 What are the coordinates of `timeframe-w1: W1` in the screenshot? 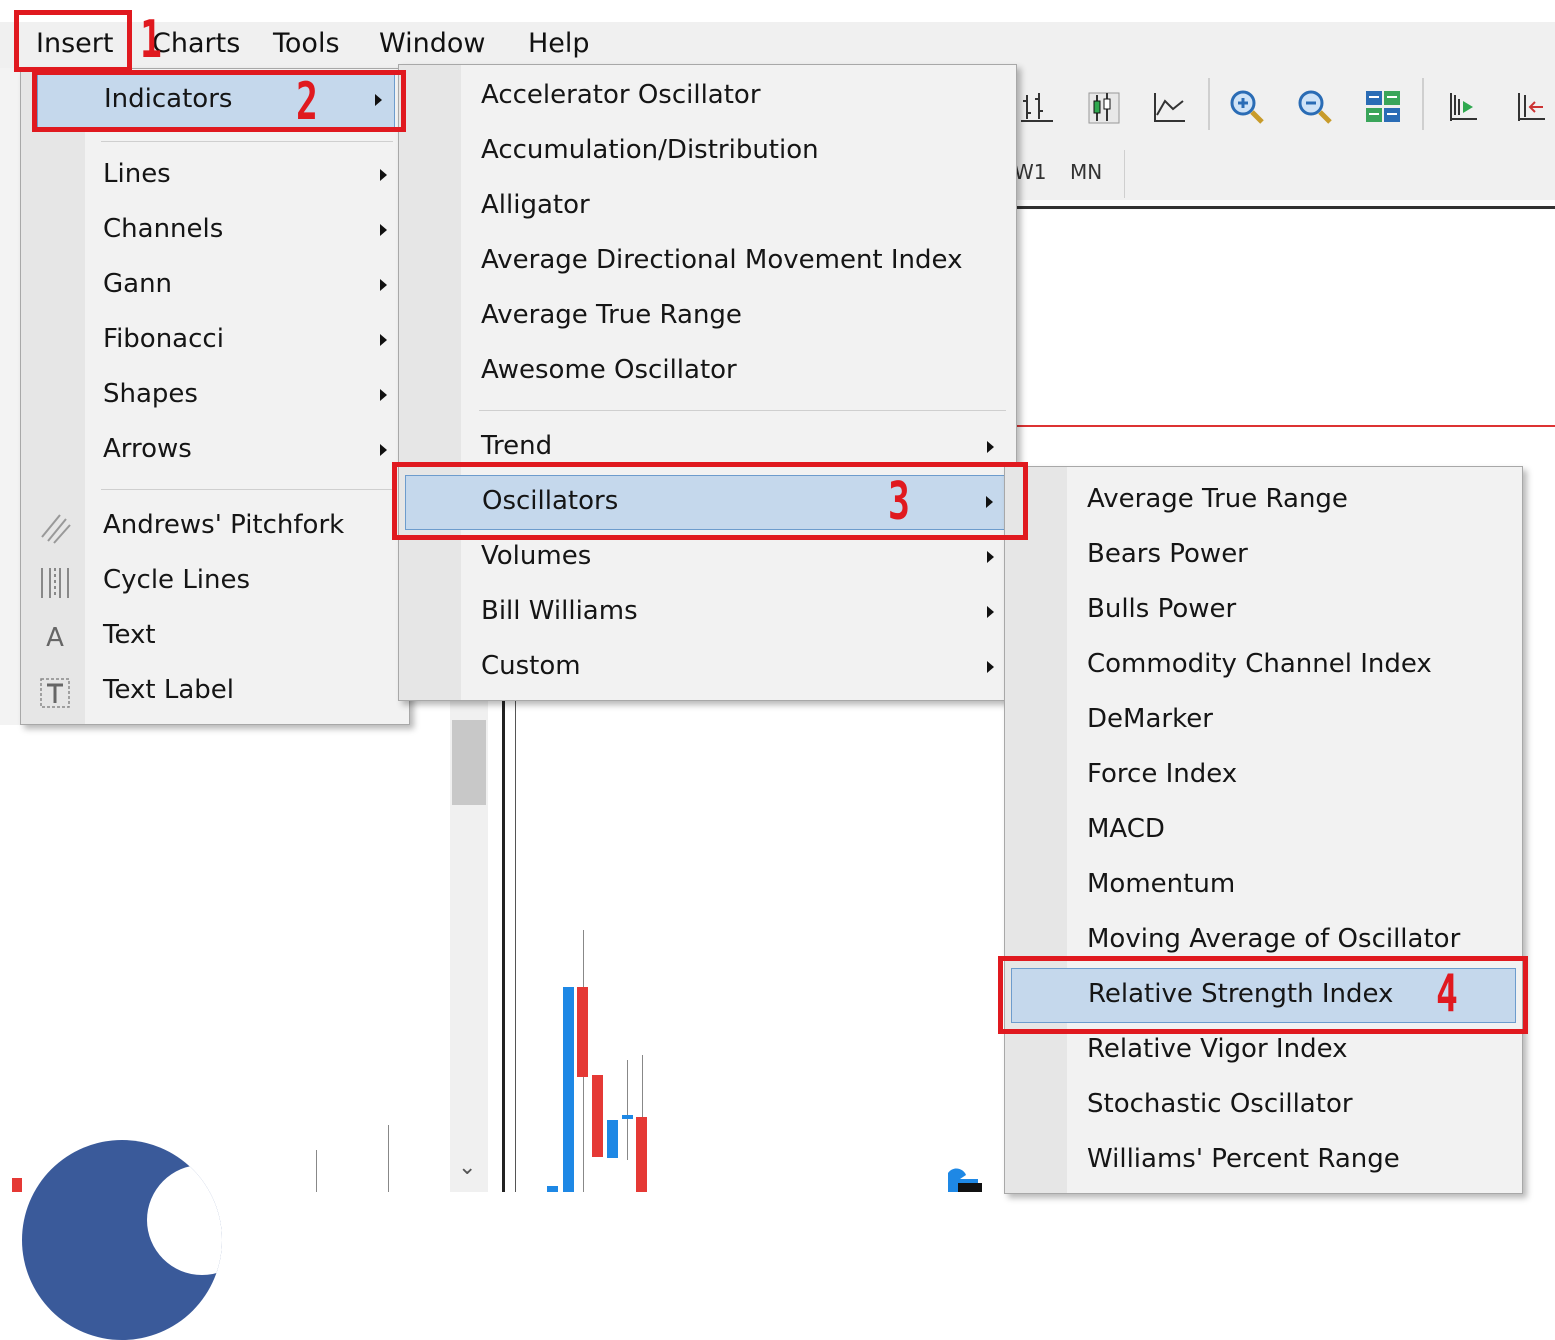 It's located at (1030, 172).